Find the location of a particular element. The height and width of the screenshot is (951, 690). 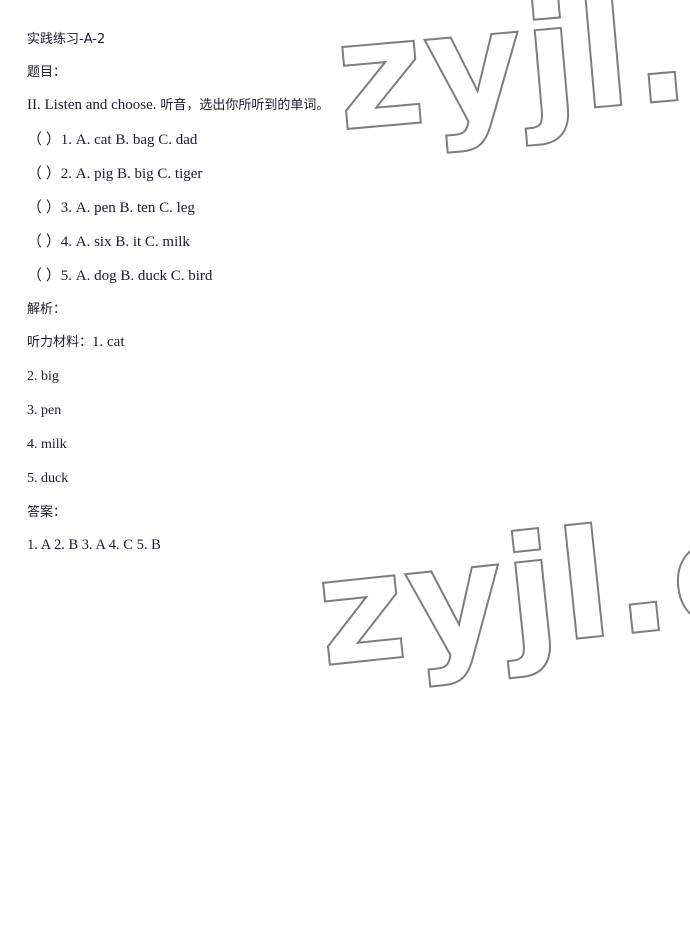

listening-material-label: 听力材料： is located at coordinates (60, 342).